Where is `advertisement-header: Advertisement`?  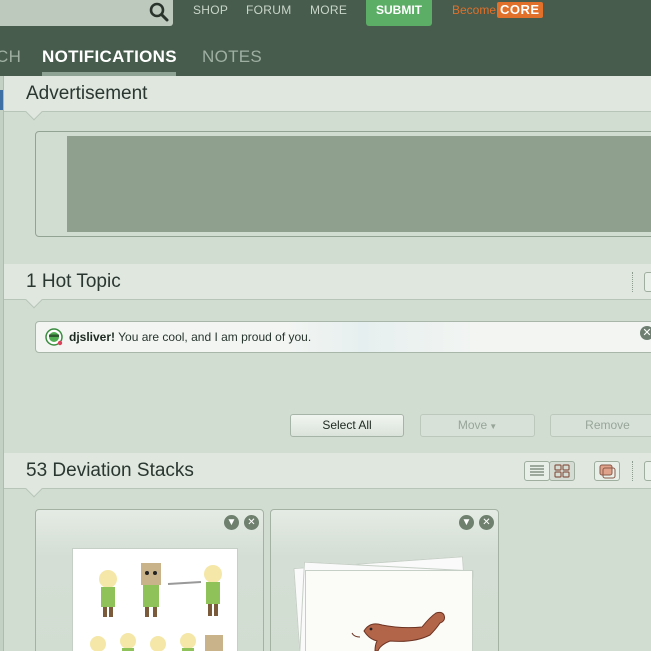
advertisement-header: Advertisement is located at coordinates (327, 98).